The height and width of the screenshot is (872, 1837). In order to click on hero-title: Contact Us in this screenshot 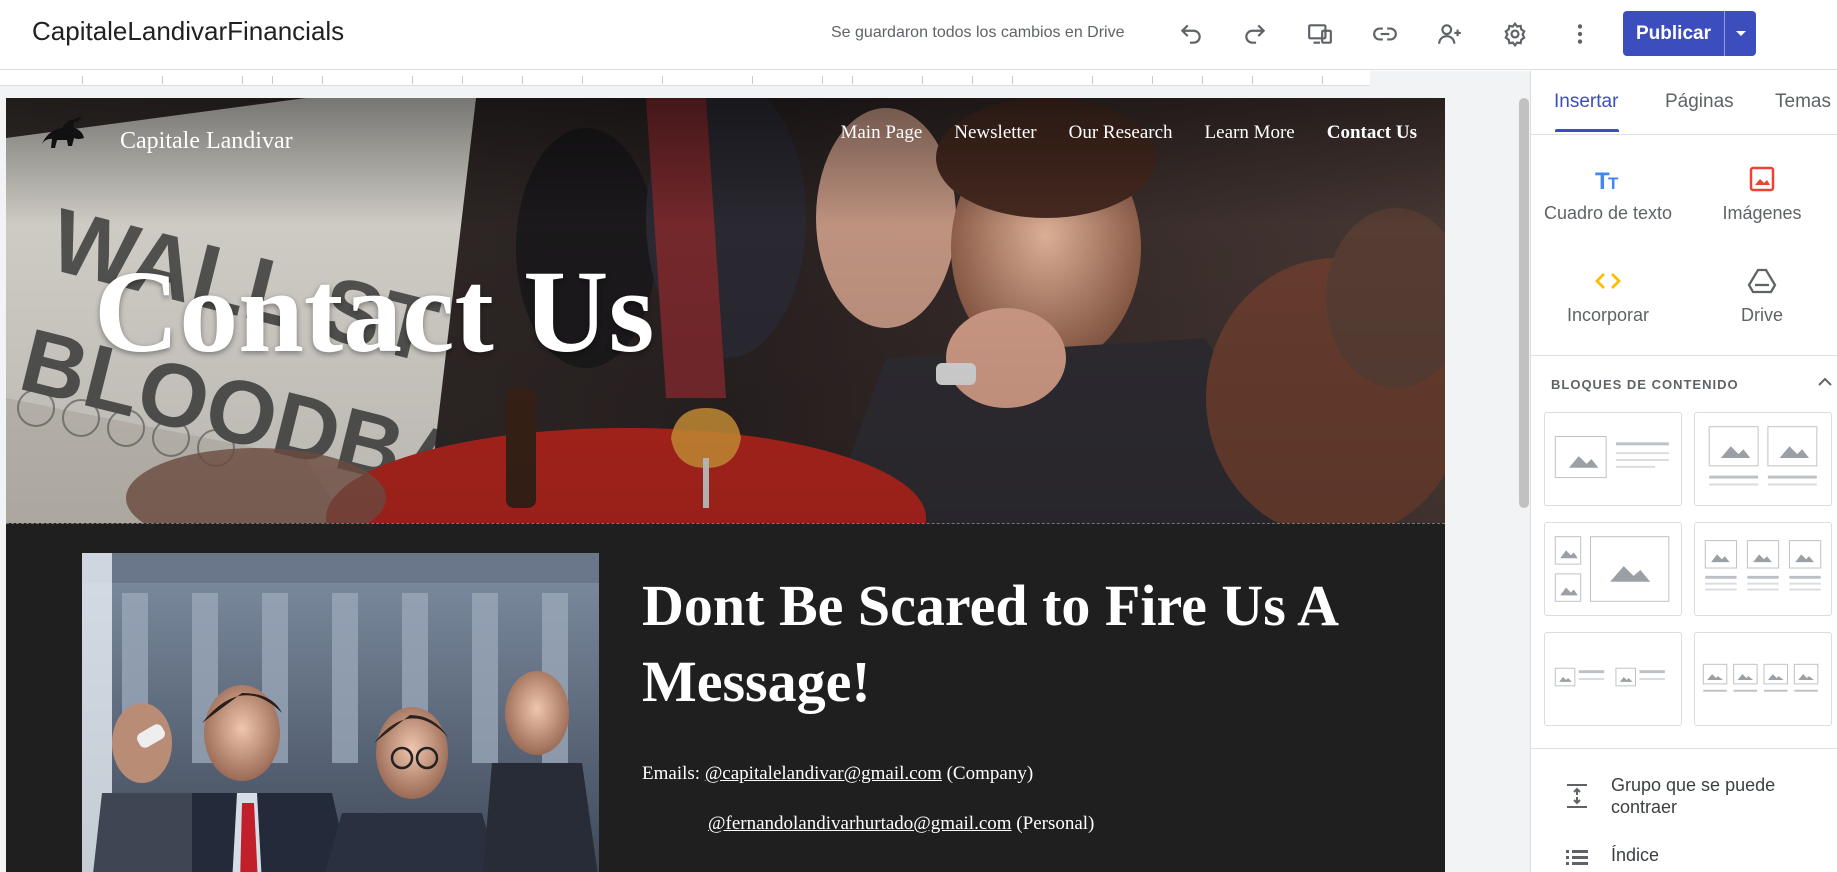, I will do `click(374, 312)`.